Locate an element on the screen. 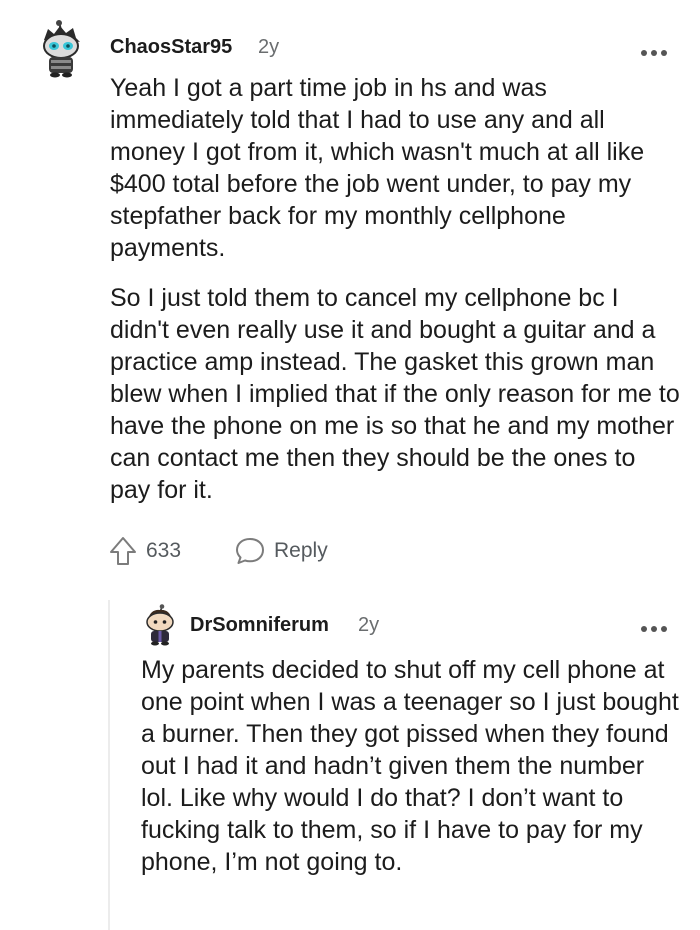  comment-author: ChaosStar95 is located at coordinates (171, 47).